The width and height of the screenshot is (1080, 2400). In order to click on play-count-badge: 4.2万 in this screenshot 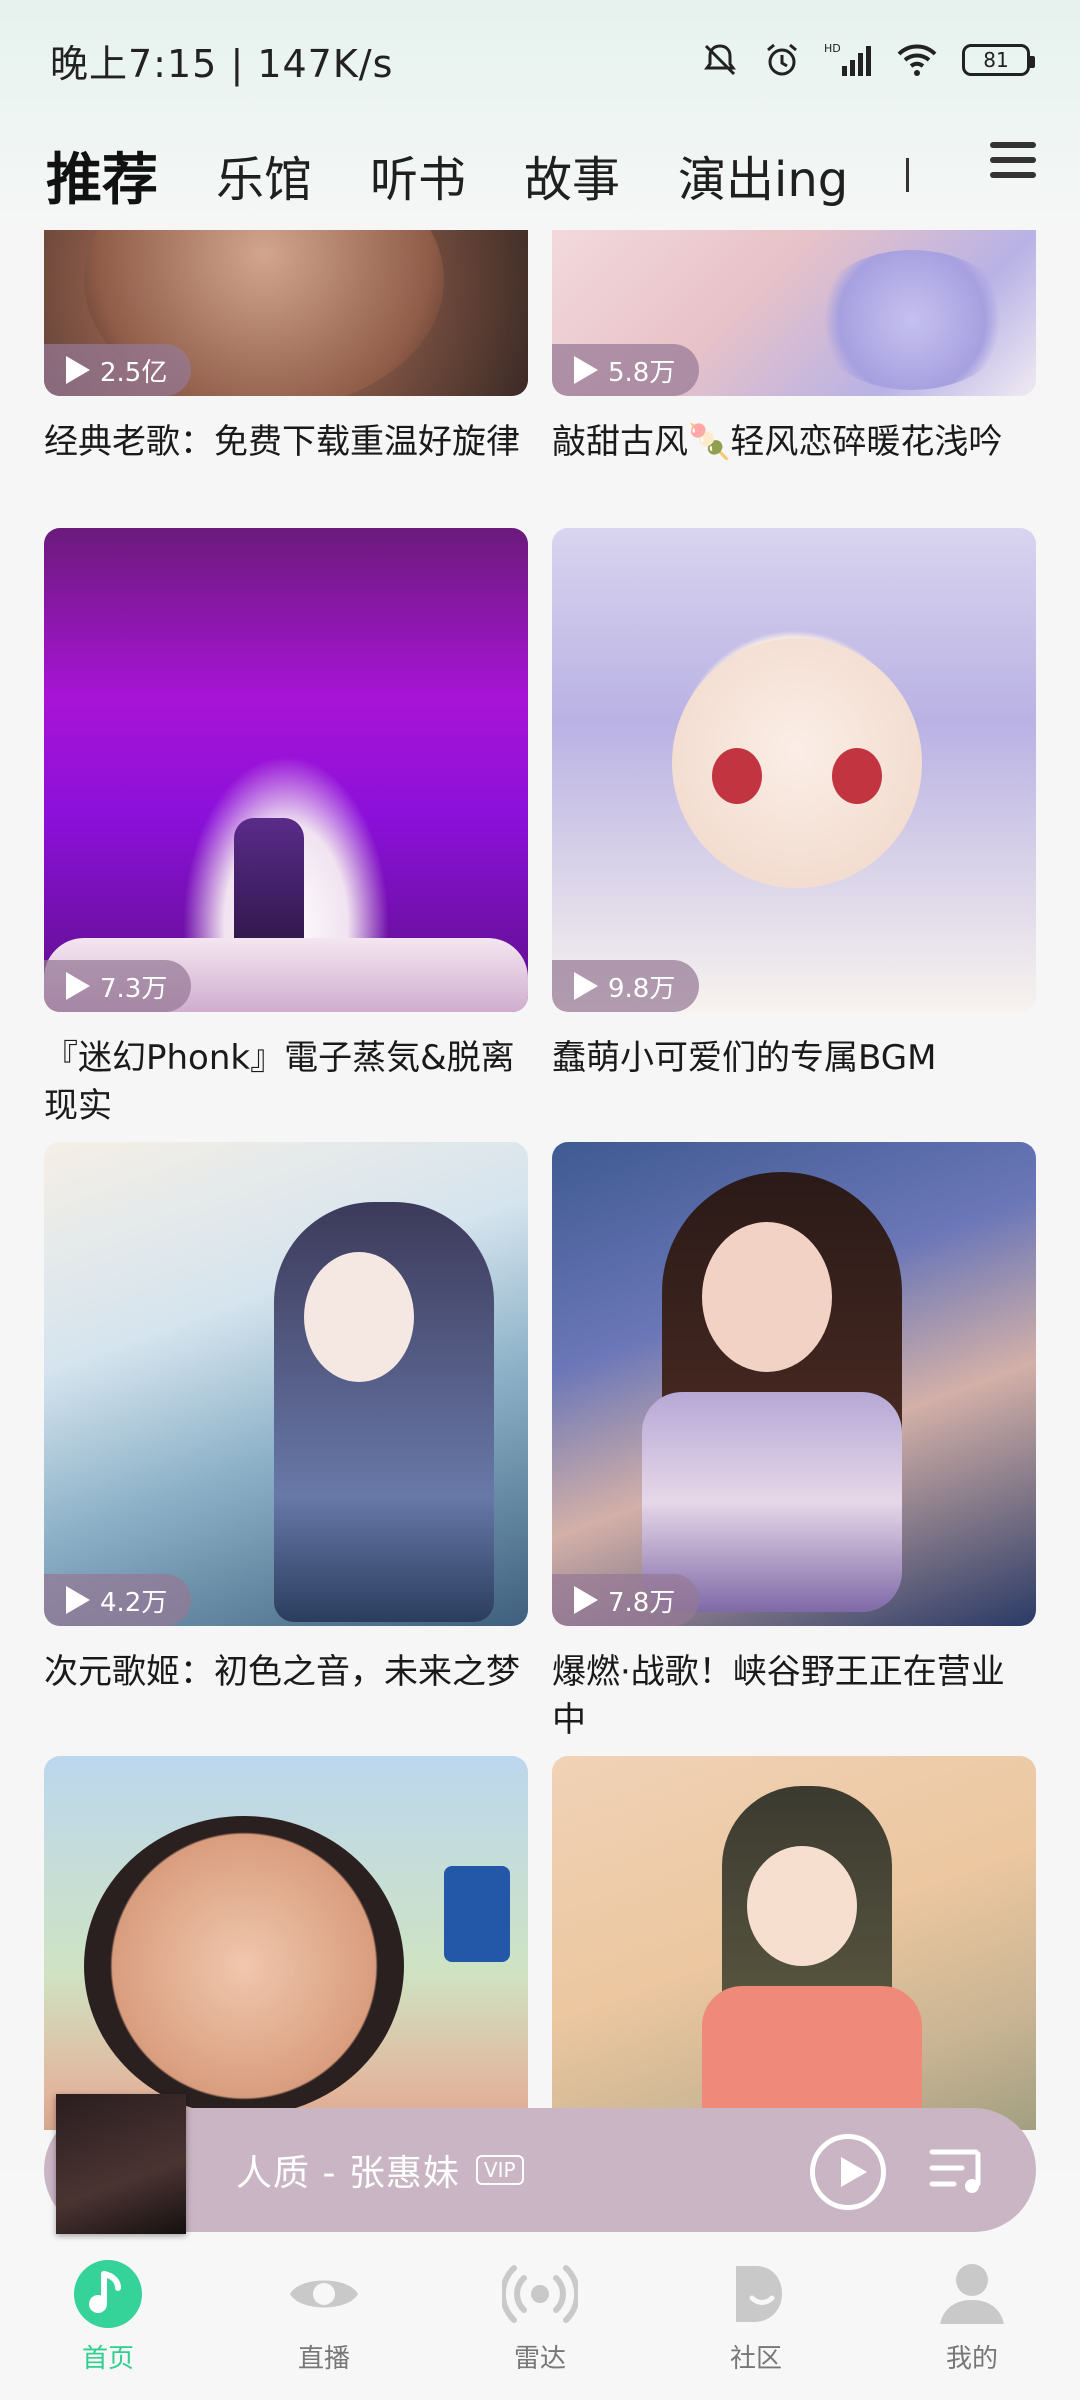, I will do `click(118, 1600)`.